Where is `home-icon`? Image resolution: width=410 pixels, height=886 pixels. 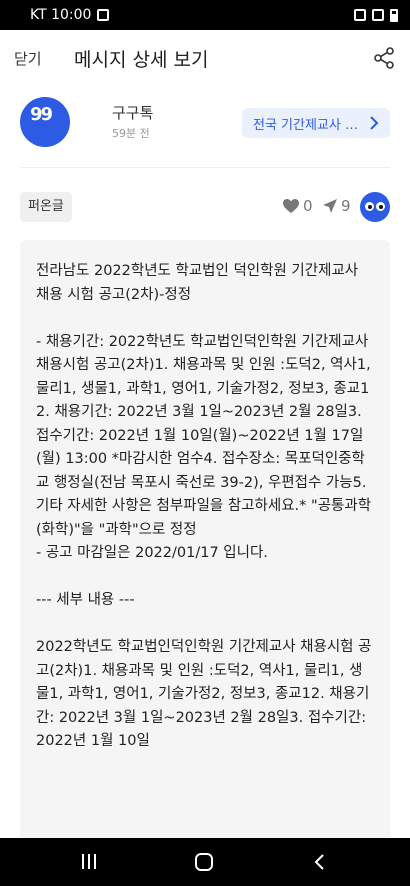 home-icon is located at coordinates (204, 862).